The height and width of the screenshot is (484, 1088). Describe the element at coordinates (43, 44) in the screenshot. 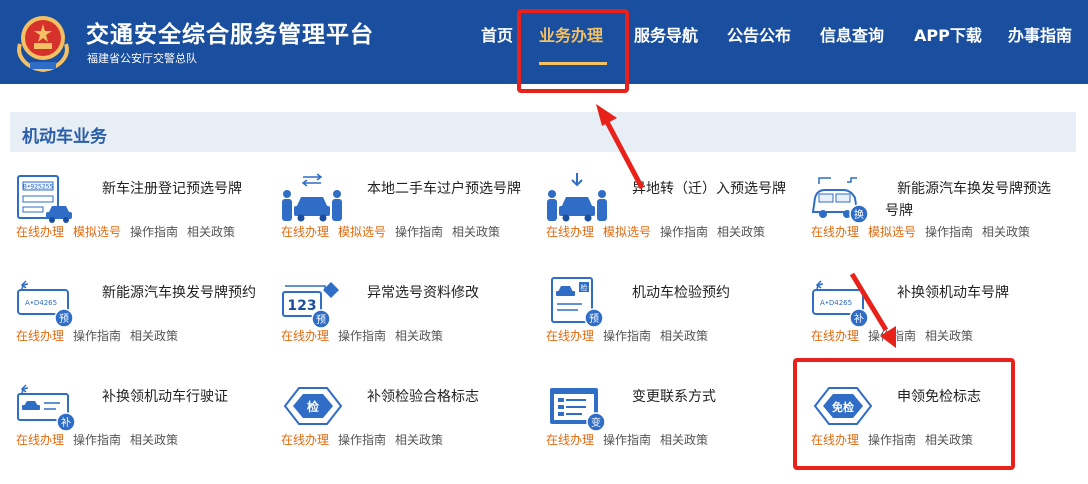

I see `police-emblem-icon` at that location.